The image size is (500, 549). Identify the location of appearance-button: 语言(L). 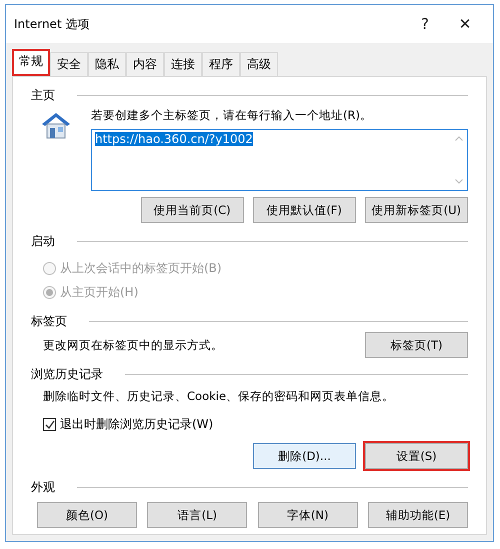
(197, 515).